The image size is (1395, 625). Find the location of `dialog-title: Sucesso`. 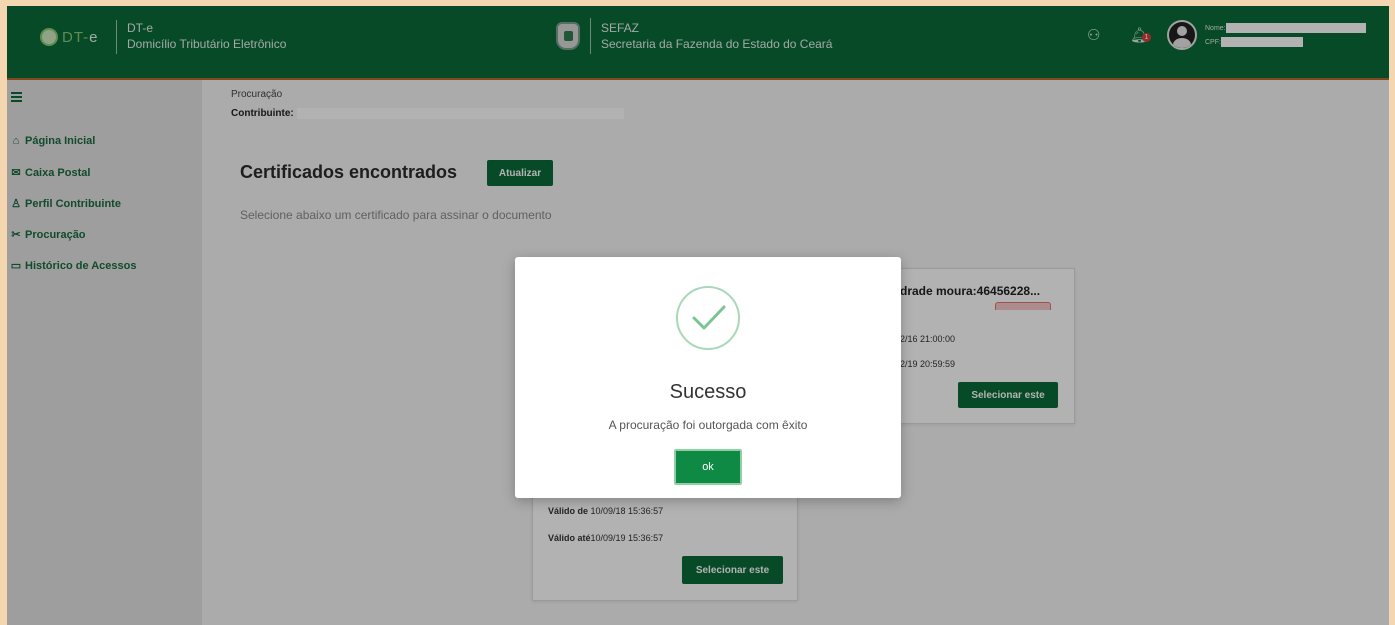

dialog-title: Sucesso is located at coordinates (708, 392).